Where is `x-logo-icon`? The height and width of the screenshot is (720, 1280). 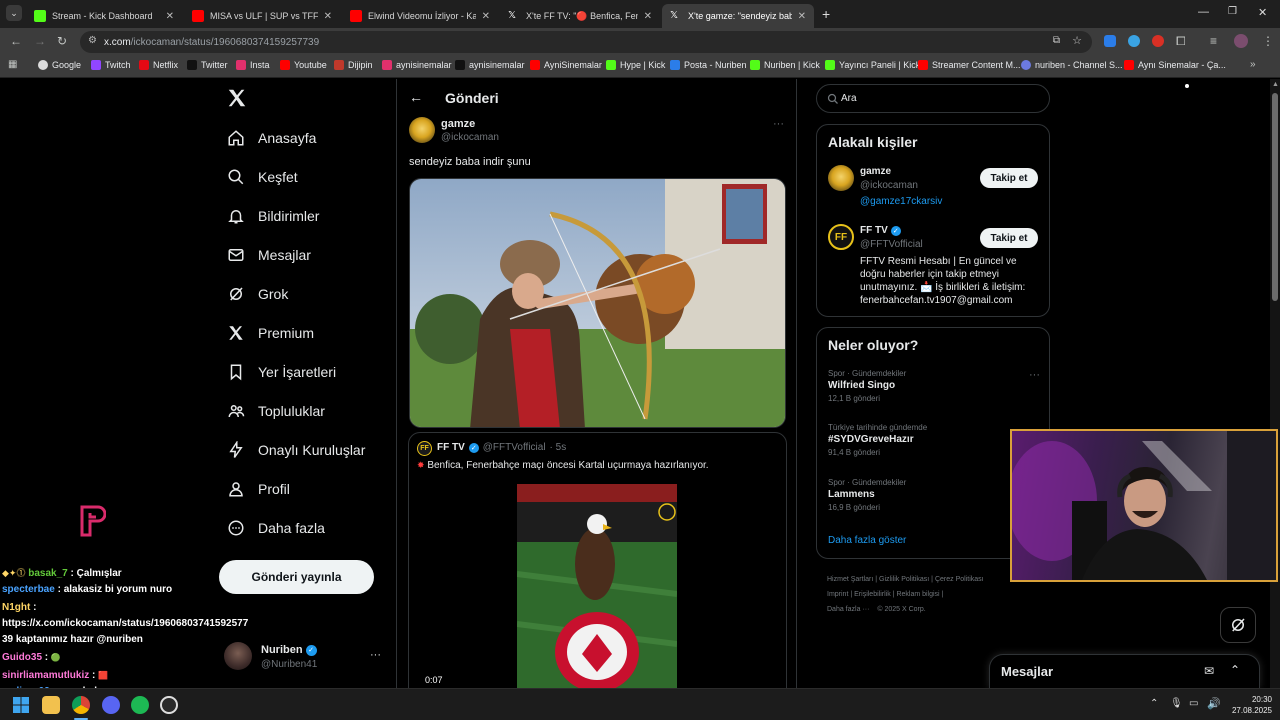
x-logo-icon is located at coordinates (237, 98).